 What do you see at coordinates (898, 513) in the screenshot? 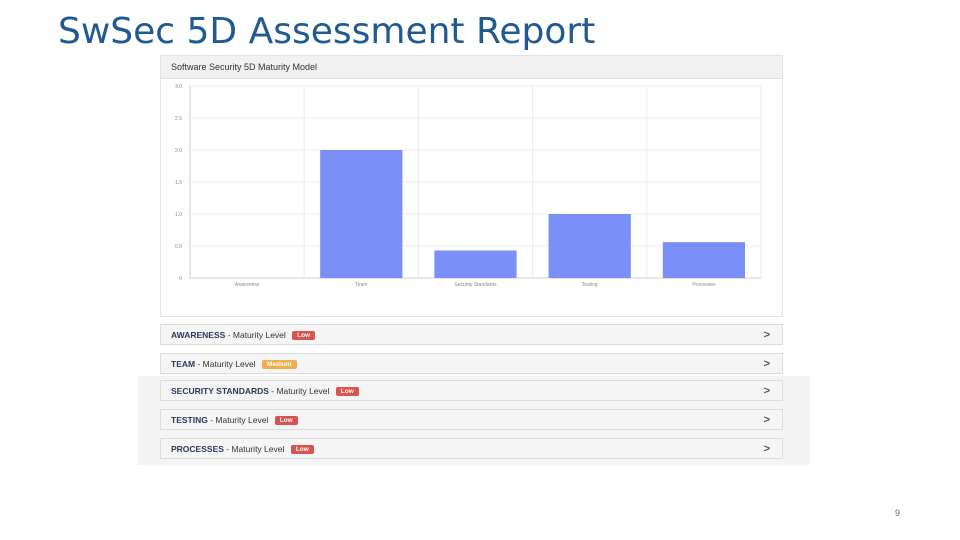
I see `page-number: 9` at bounding box center [898, 513].